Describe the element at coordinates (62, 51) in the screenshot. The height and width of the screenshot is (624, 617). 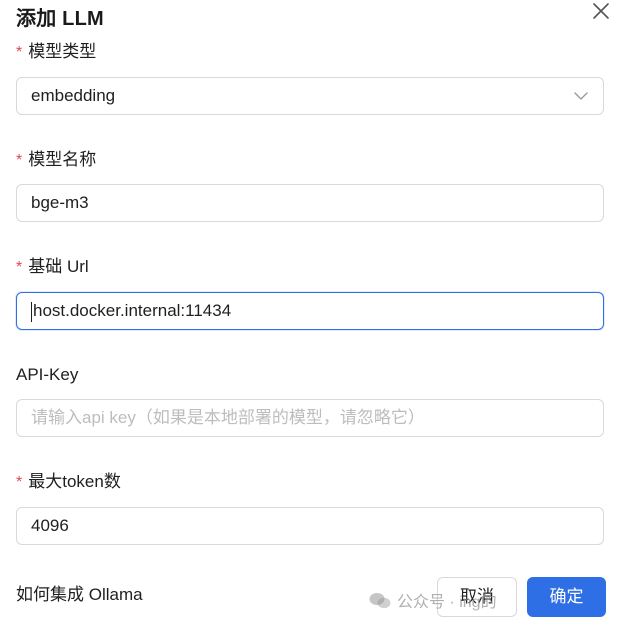
I see `model-type-label-text: 模型类型` at that location.